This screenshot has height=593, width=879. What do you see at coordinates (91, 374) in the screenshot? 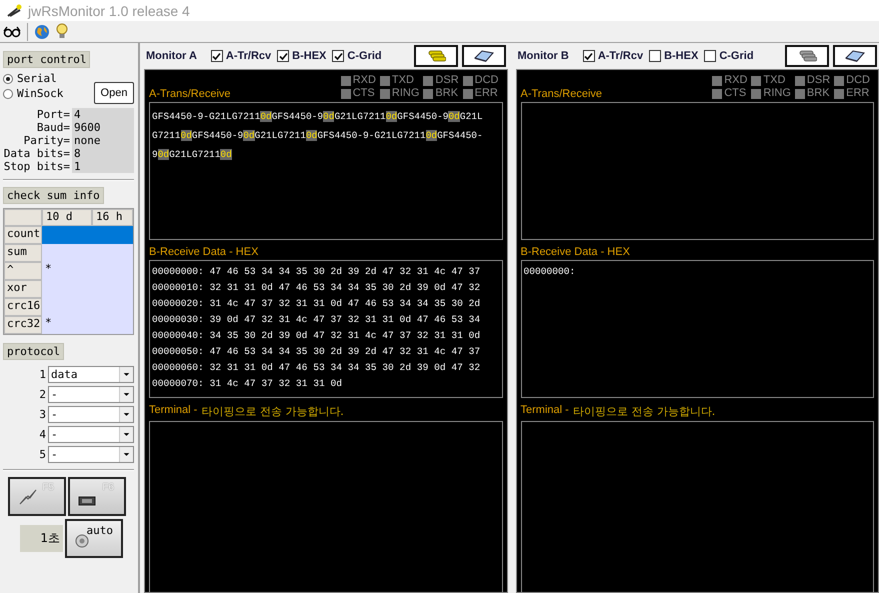
I see `protocol-dropdown: data` at bounding box center [91, 374].